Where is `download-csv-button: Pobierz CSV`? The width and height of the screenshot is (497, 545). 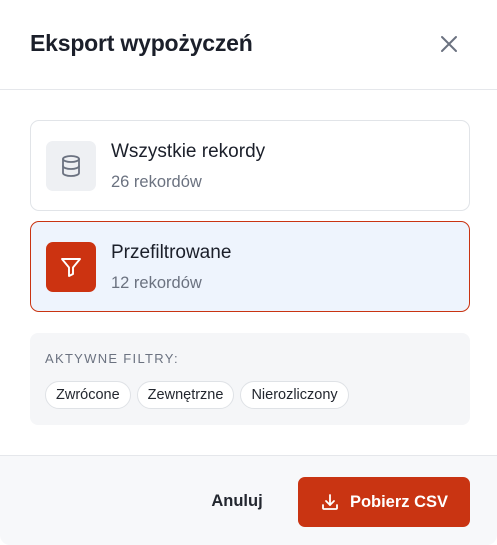 download-csv-button: Pobierz CSV is located at coordinates (384, 502).